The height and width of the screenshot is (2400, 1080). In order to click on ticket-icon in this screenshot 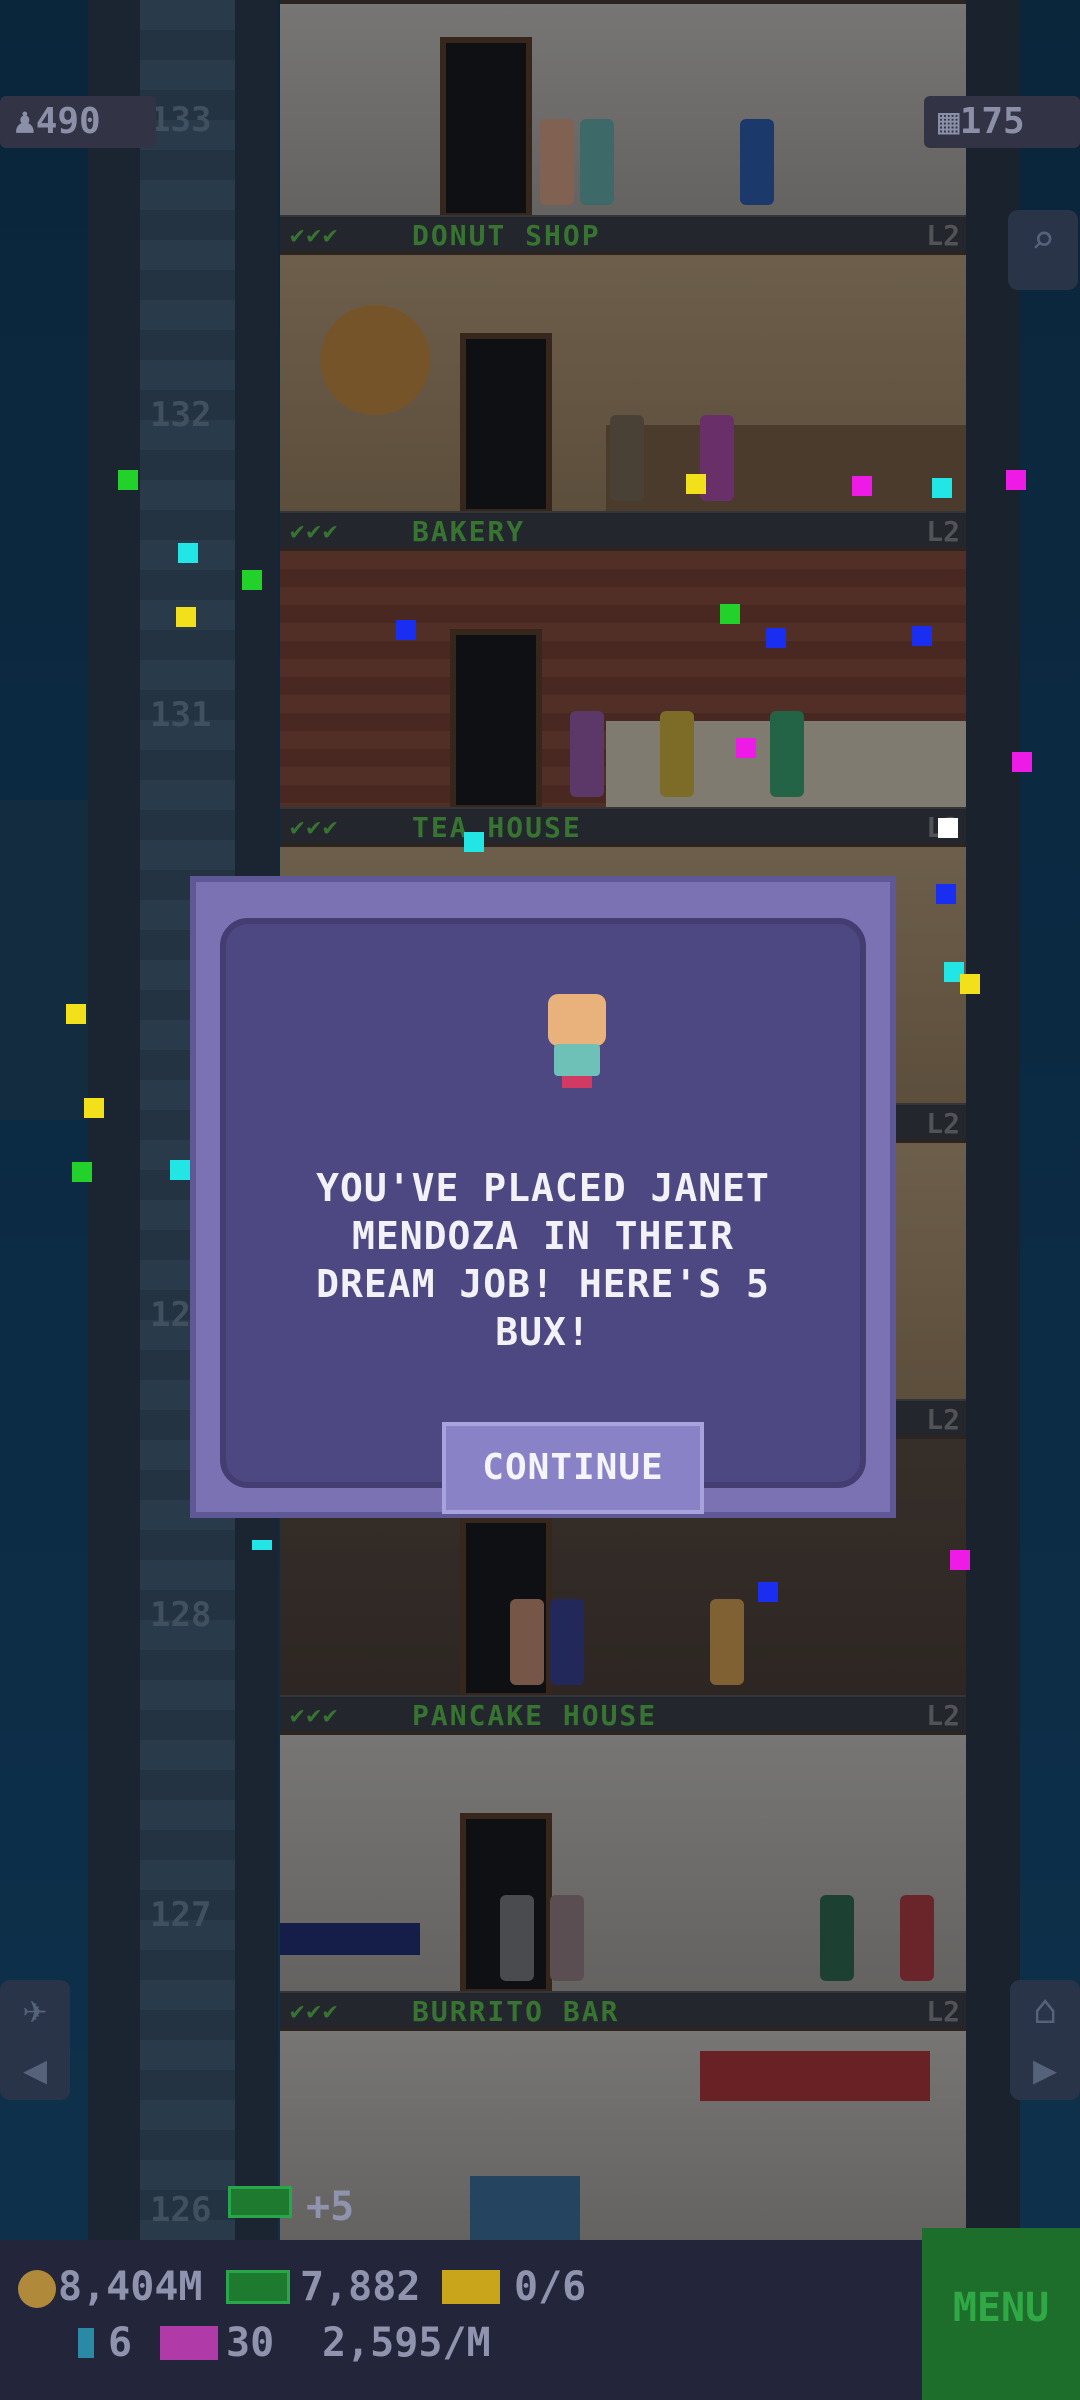, I will do `click(471, 2287)`.